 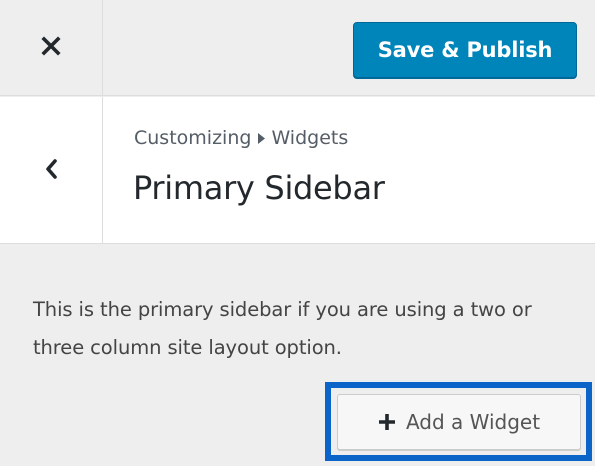 I want to click on back-button, so click(x=51, y=170).